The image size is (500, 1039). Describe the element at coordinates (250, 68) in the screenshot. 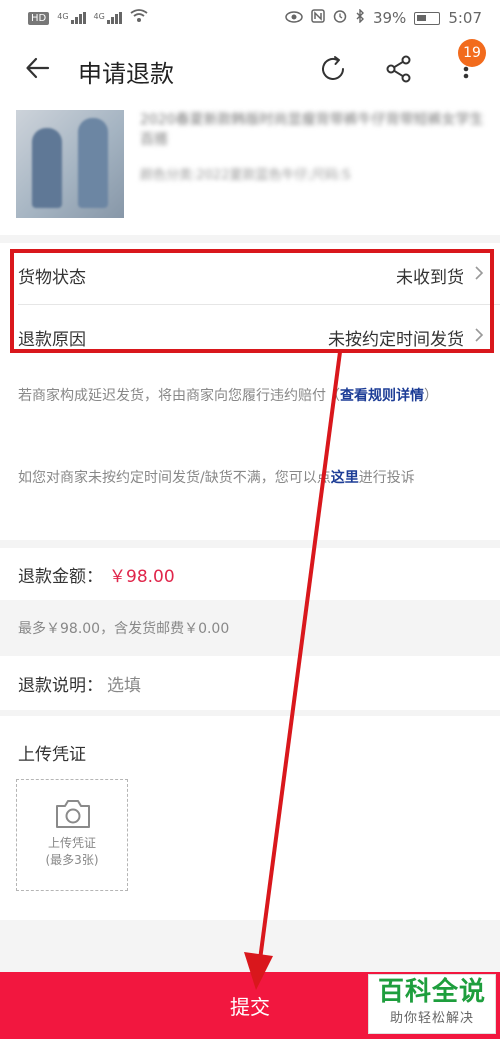

I see `app-header: 申请退款 19` at that location.